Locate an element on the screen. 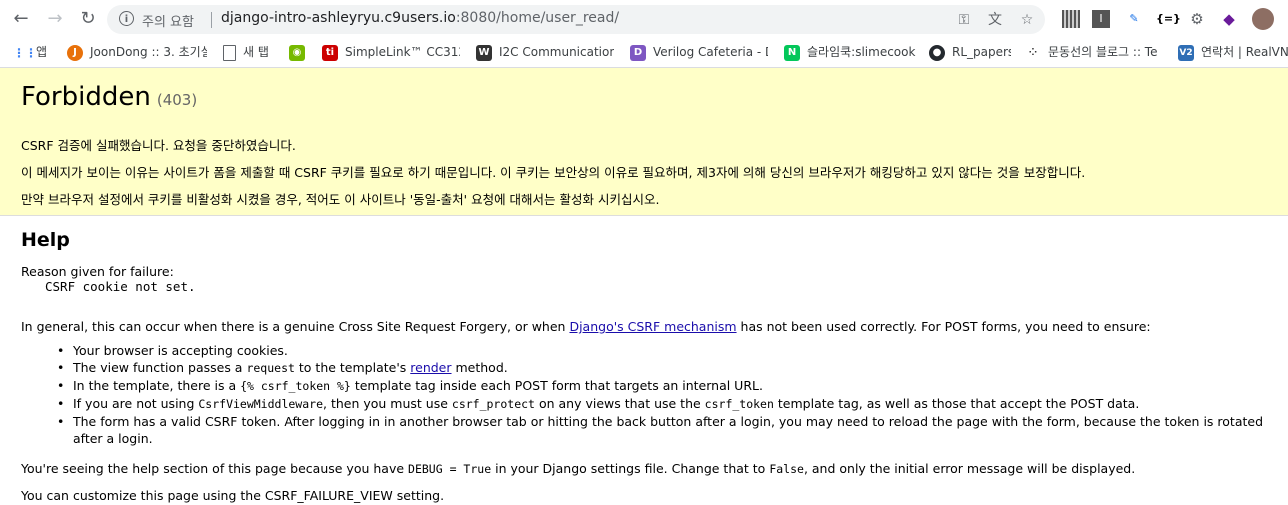 This screenshot has width=1288, height=505. item-text: method. is located at coordinates (479, 367).